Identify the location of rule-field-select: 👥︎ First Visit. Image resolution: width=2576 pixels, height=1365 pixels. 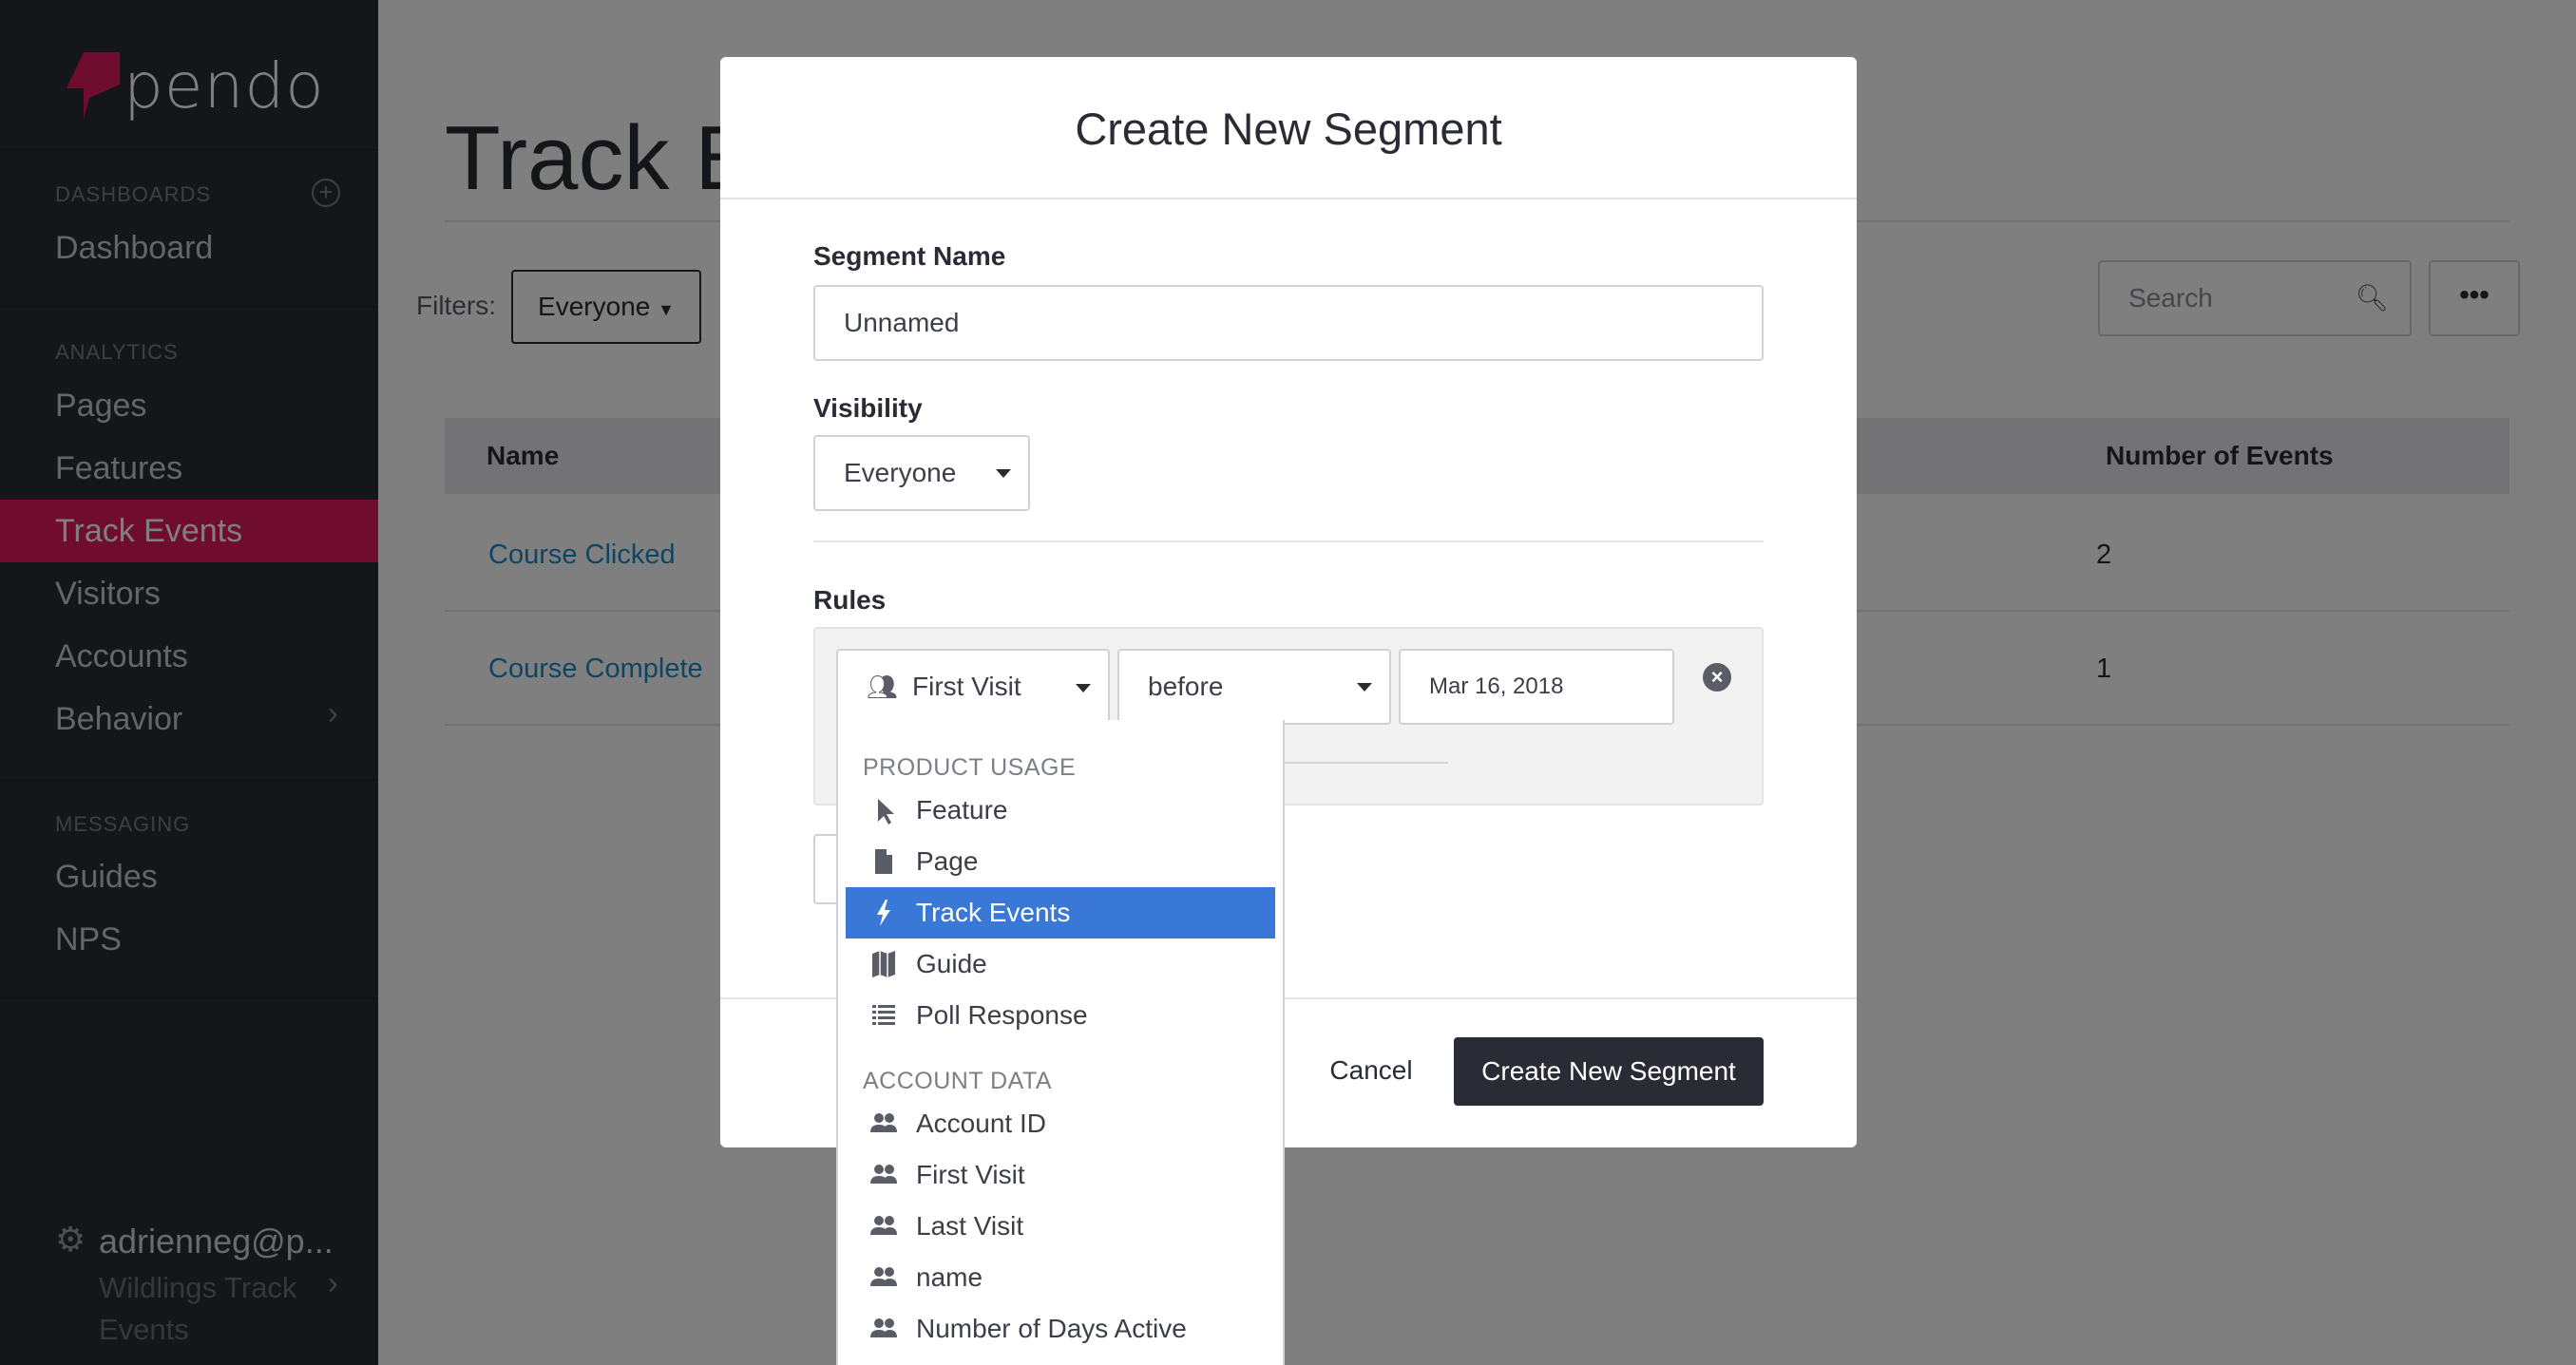
(973, 687).